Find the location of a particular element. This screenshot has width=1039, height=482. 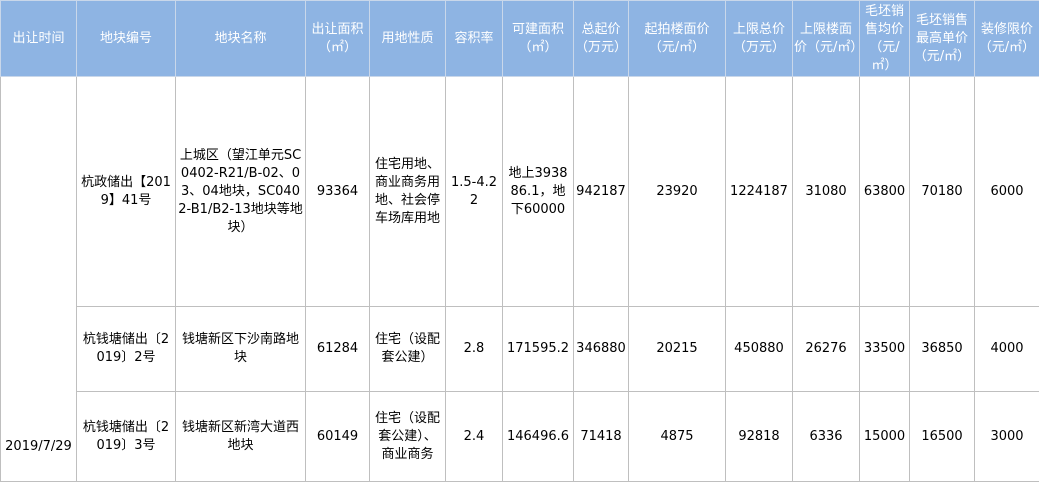

cell-deco: 4000 is located at coordinates (1007, 349).